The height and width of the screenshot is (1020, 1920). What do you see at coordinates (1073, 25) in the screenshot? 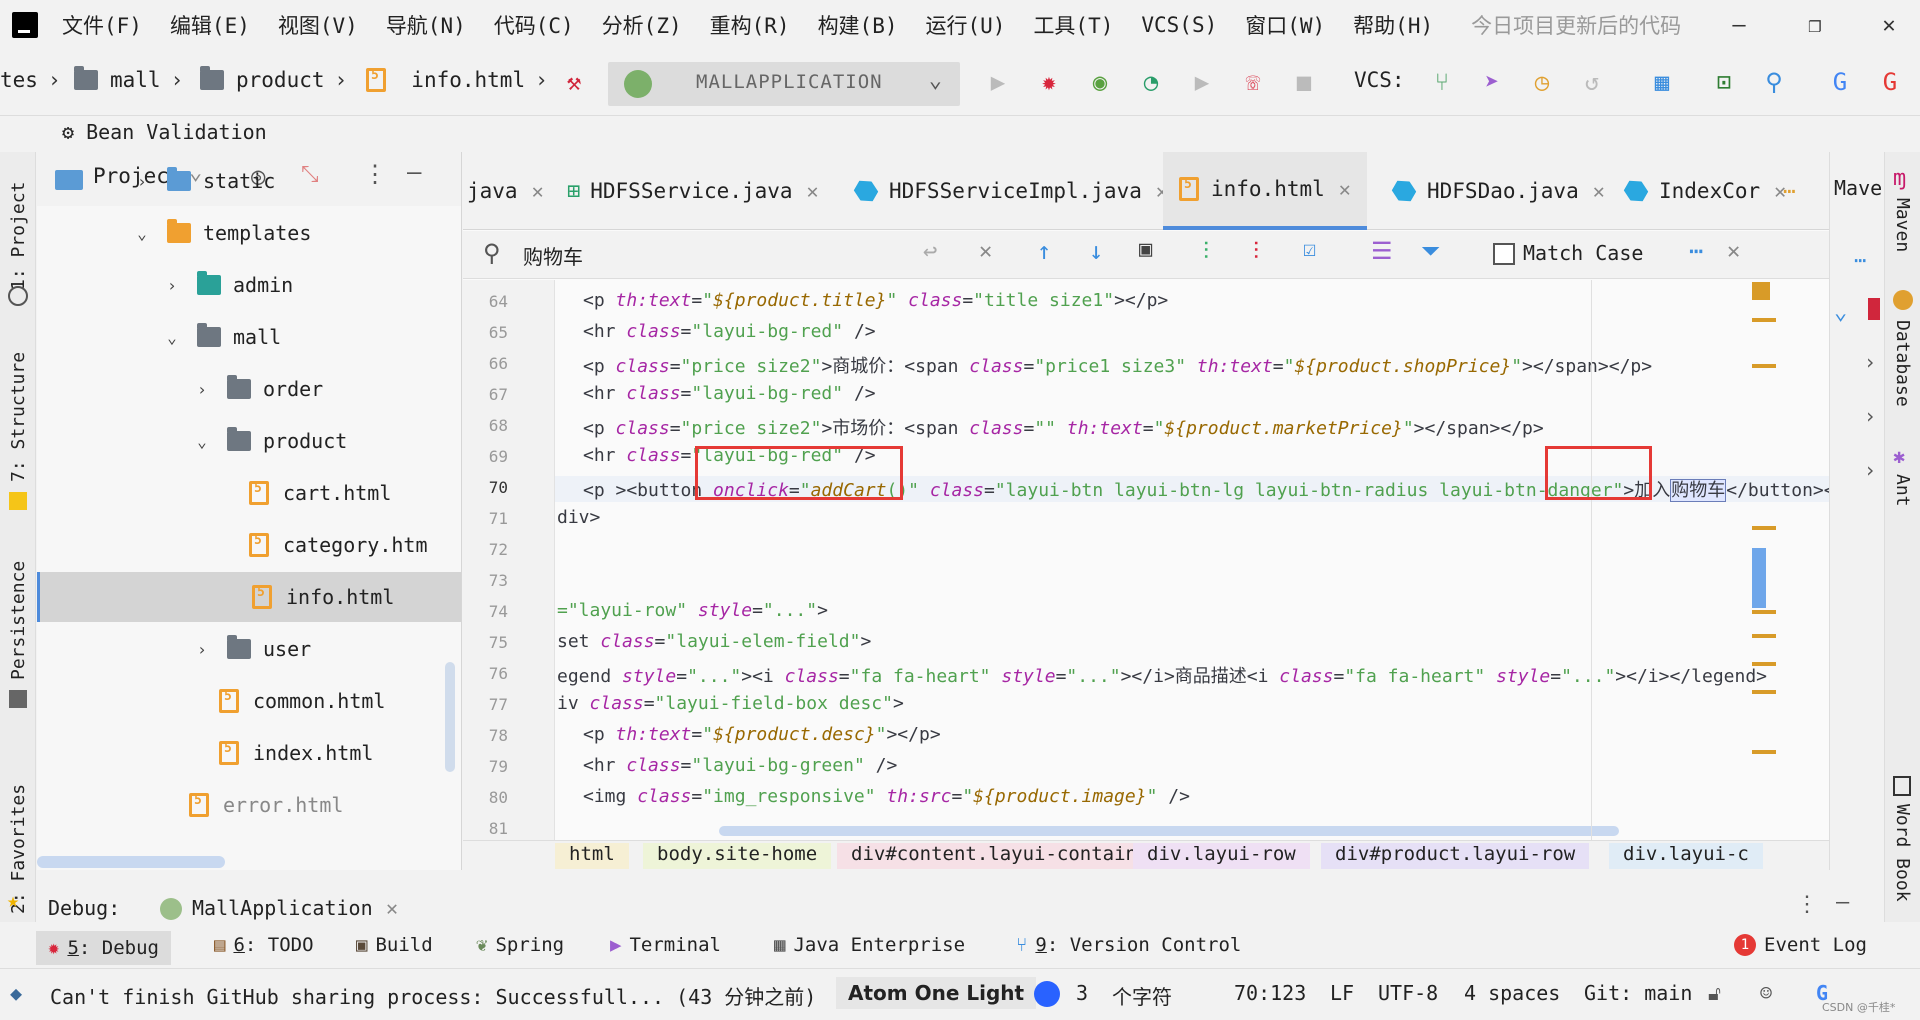
I see `menu-tools: 工具(T)` at bounding box center [1073, 25].